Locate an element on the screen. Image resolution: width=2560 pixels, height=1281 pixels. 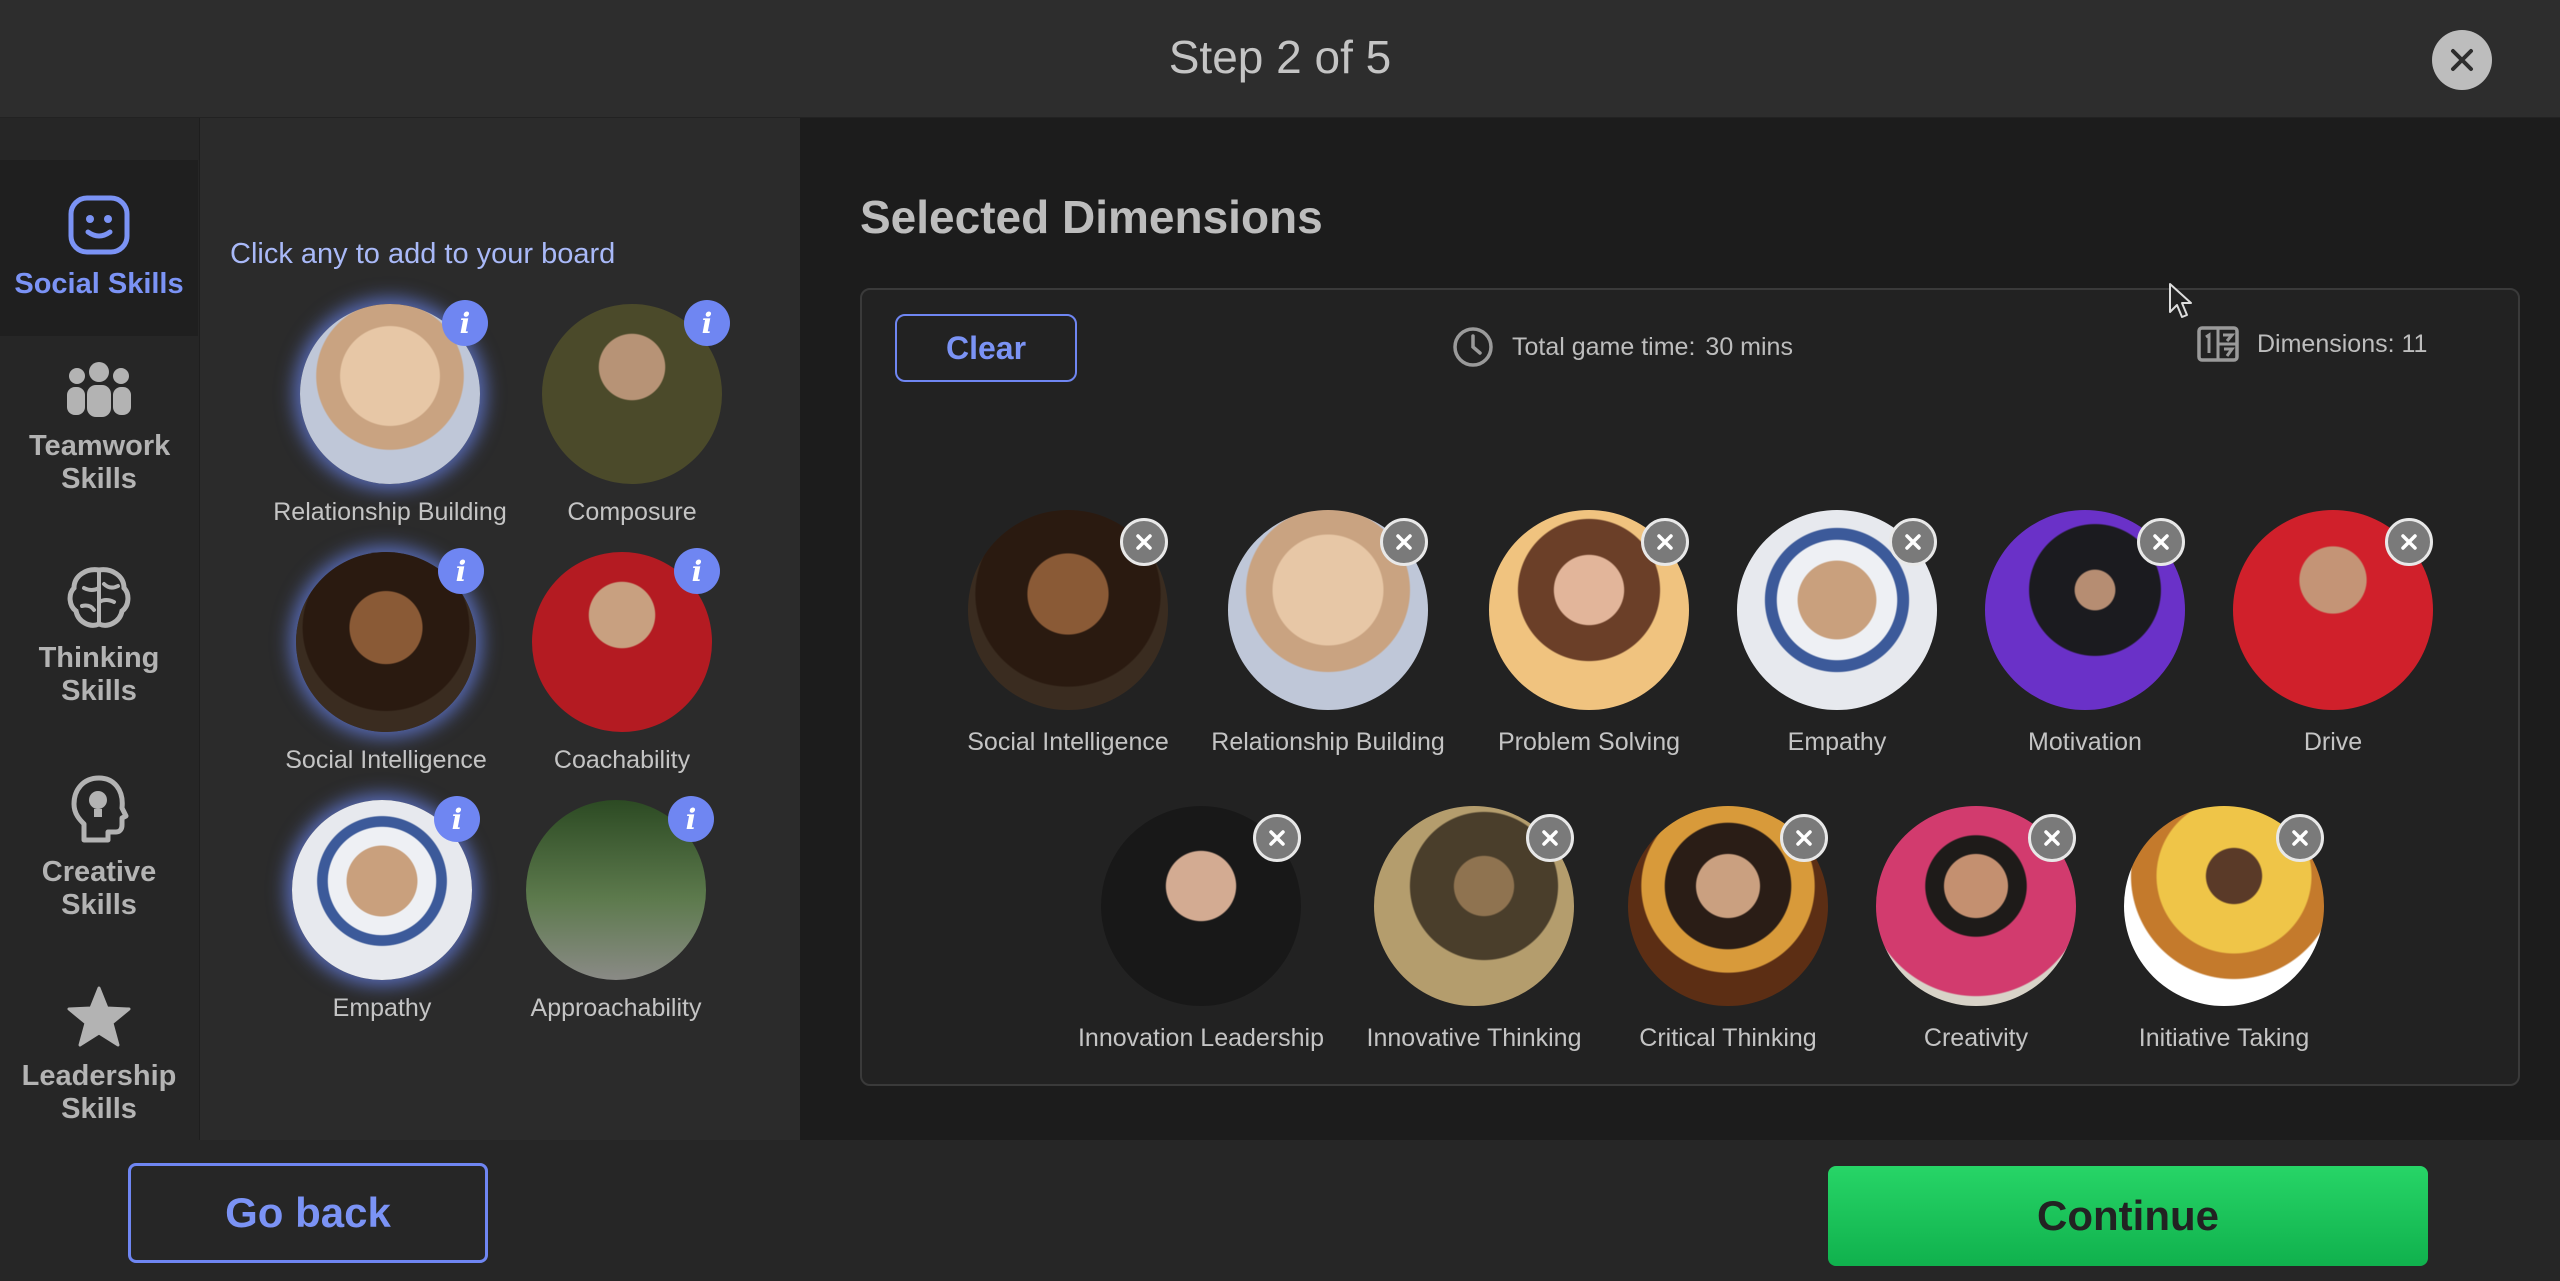
dimensions-icon is located at coordinates (2218, 344).